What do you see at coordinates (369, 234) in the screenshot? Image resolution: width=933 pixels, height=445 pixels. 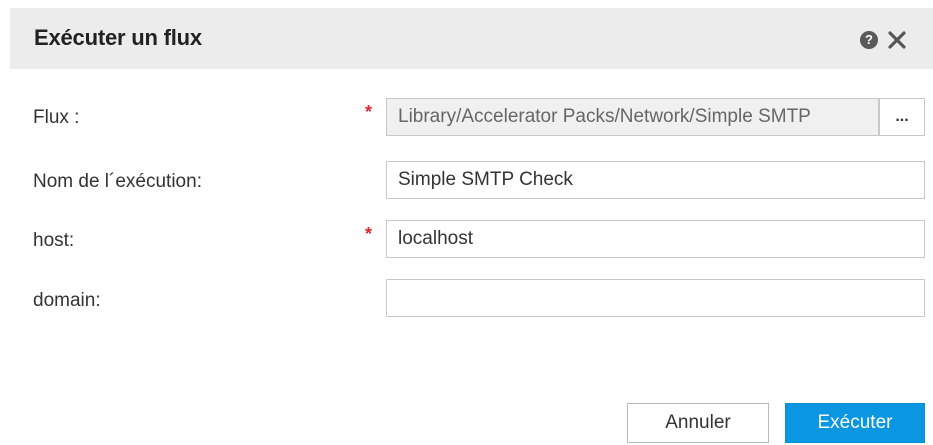 I see `host-required-mark: *` at bounding box center [369, 234].